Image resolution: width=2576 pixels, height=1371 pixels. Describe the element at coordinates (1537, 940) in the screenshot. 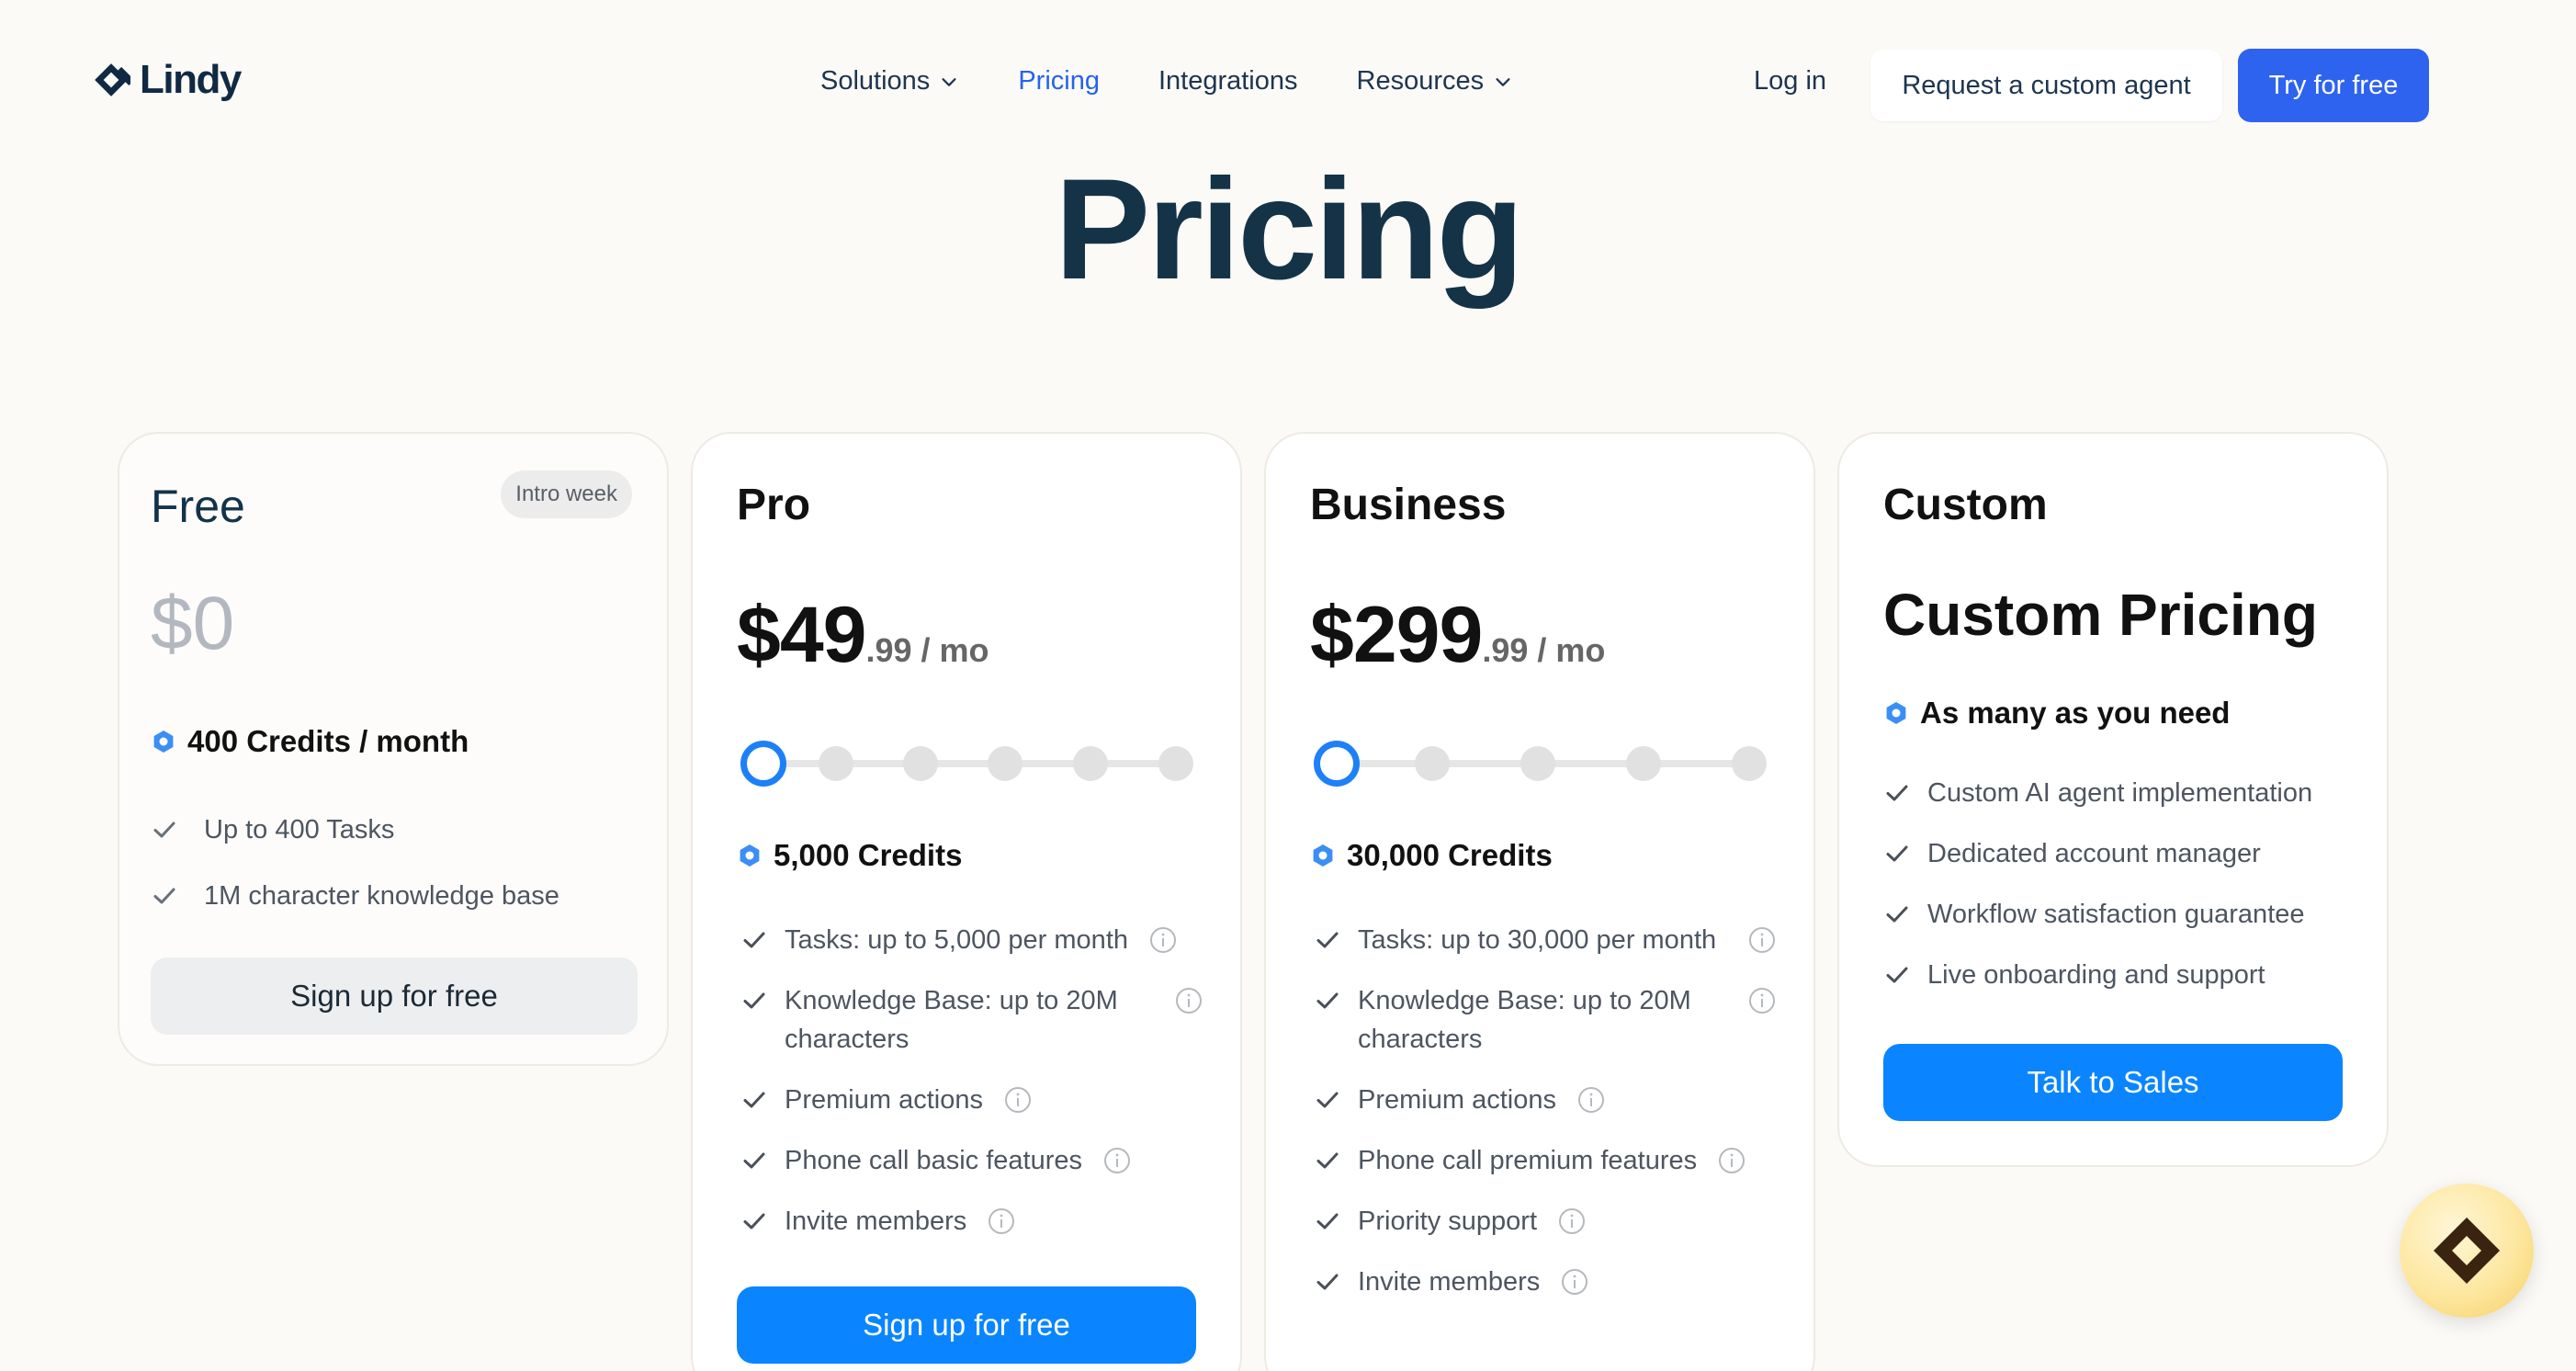

I see `feature-text: Tasks: up to 30,000 per month` at that location.